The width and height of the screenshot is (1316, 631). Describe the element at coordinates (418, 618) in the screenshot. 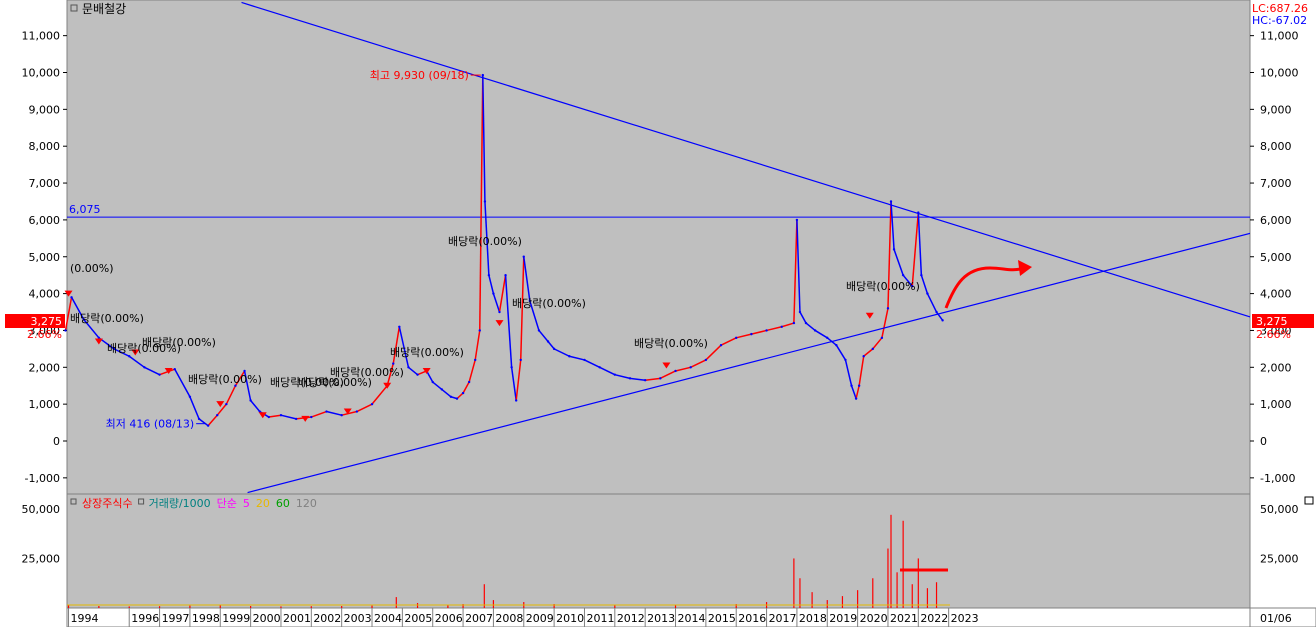

I see `x-tick-label: 2005` at that location.